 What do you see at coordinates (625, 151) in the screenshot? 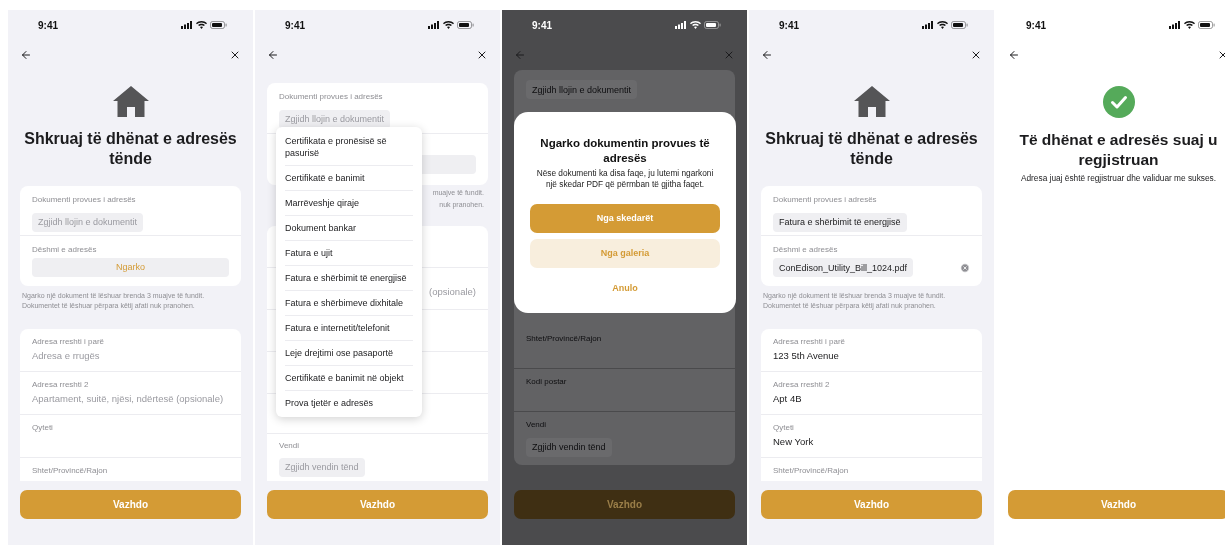
I see `dialog-title: Ngarko dokumentin provues të adresës` at bounding box center [625, 151].